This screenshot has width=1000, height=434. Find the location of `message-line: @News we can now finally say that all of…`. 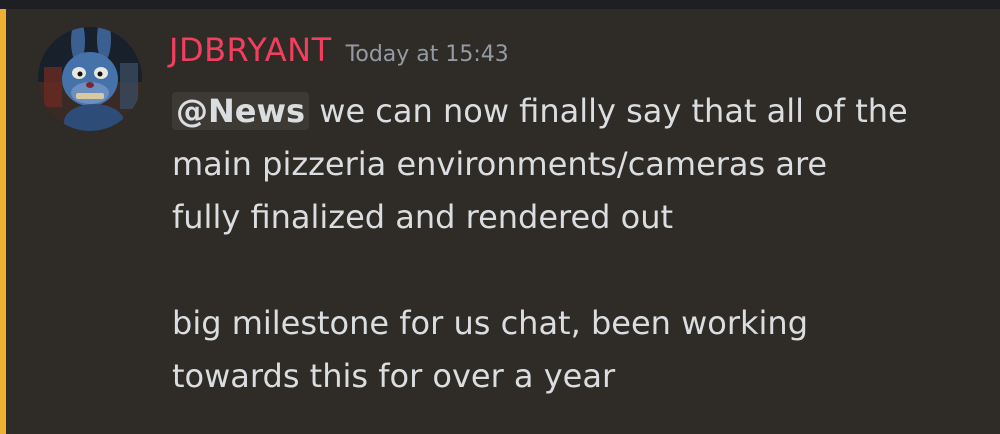

message-line: @News we can now finally say that all of… is located at coordinates (582, 111).